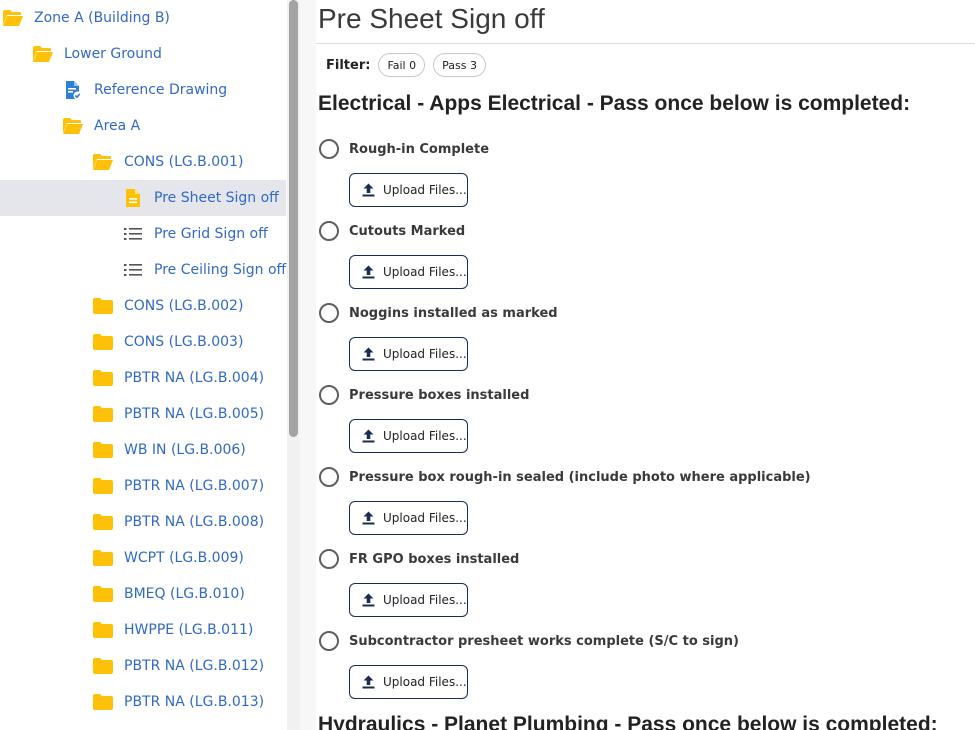 The image size is (975, 730). I want to click on tree-item-label: Zone A (Building B), so click(102, 18).